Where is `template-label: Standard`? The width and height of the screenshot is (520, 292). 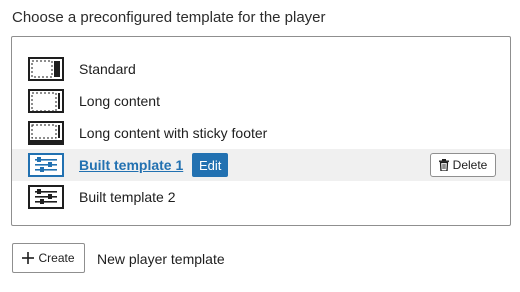 template-label: Standard is located at coordinates (107, 69).